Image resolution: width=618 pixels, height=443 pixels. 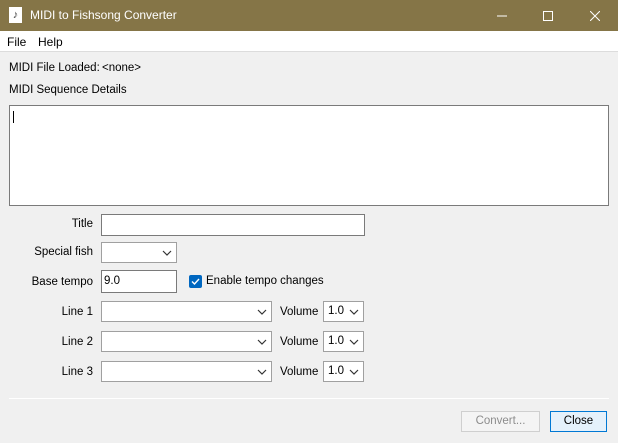 I want to click on window-title: MIDI to Fishsong Converter, so click(x=103, y=15).